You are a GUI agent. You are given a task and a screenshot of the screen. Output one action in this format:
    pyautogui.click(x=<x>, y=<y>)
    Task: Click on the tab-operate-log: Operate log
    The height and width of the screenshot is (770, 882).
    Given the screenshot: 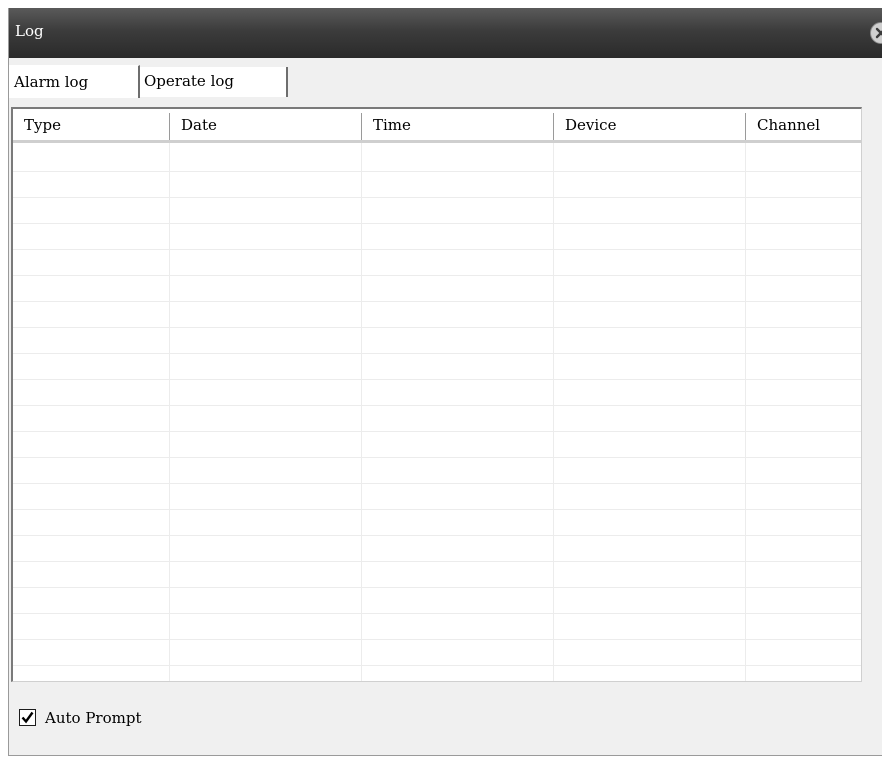 What is the action you would take?
    pyautogui.click(x=214, y=82)
    